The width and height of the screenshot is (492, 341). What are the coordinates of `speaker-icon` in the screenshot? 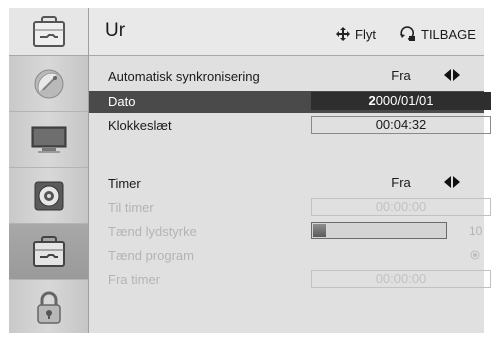 It's located at (48, 195).